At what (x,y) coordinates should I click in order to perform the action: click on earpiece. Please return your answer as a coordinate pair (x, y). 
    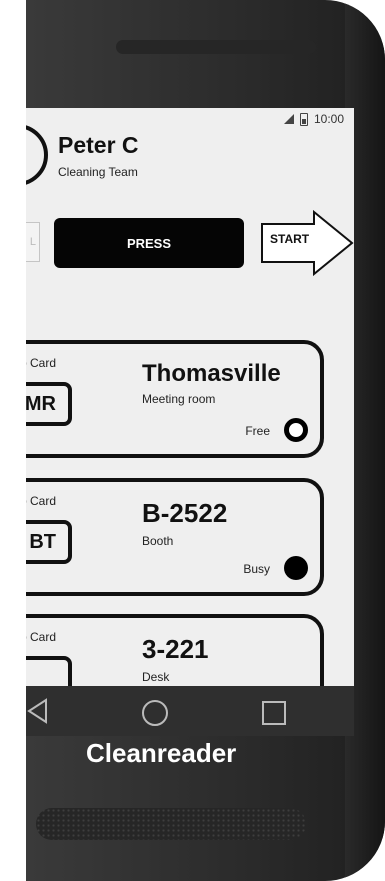
    Looking at the image, I should click on (216, 47).